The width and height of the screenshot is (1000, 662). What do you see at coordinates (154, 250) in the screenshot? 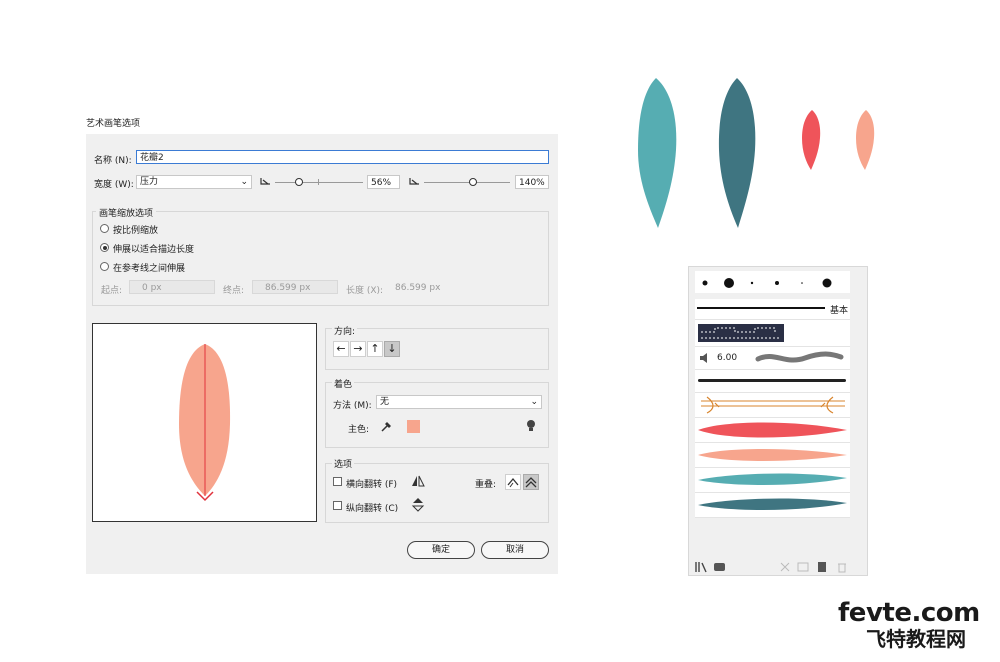
I see `stretch-to-fit-label: 伸展以适合描边长度` at bounding box center [154, 250].